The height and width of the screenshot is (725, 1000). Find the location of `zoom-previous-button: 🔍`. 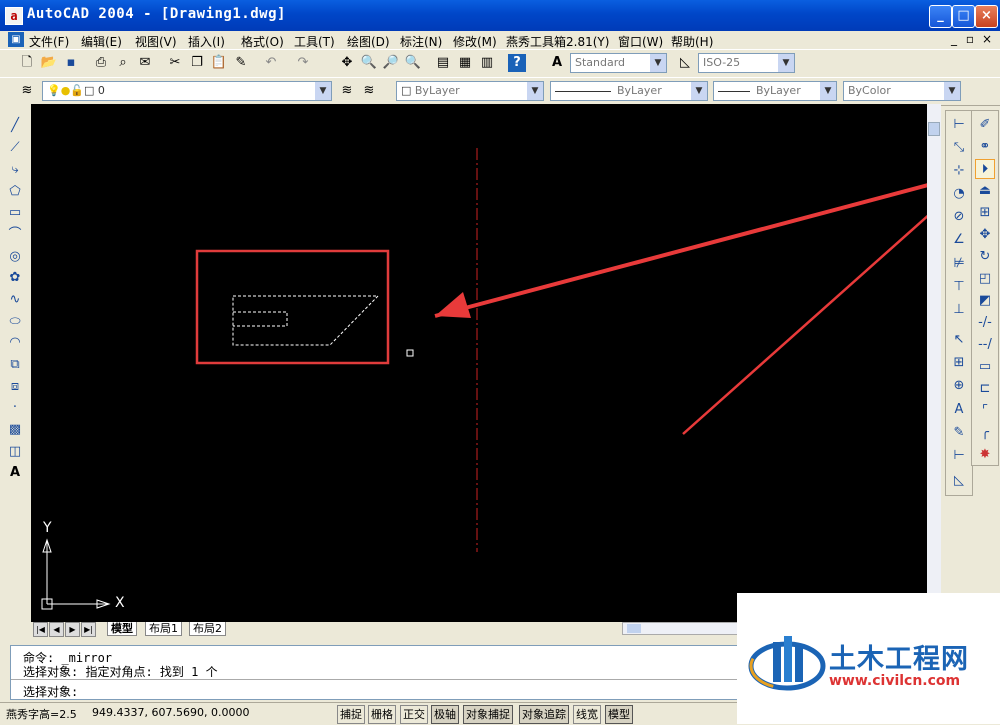

zoom-previous-button: 🔍 is located at coordinates (413, 63).